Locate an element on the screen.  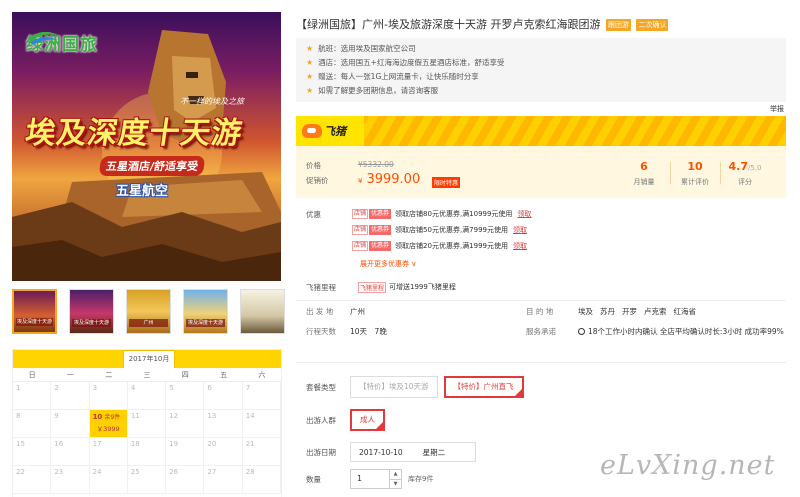
decrement-icon: ▼ is located at coordinates (395, 484).